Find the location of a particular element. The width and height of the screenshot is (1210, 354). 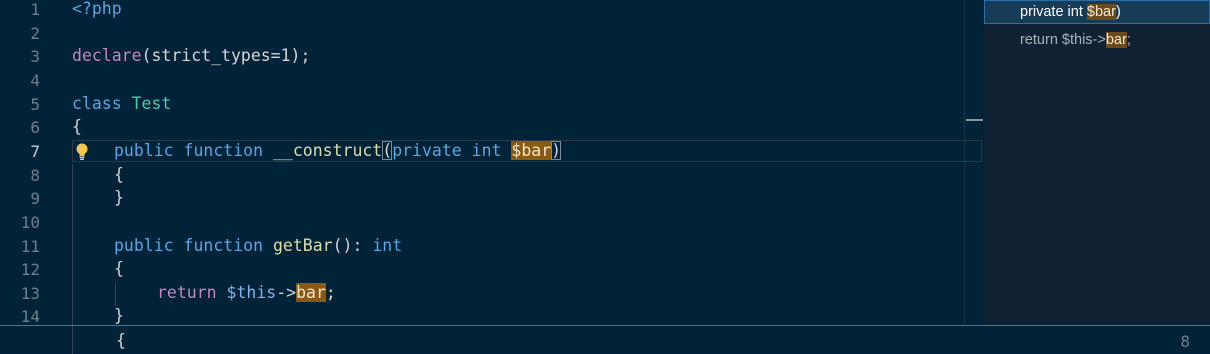

method-params: (): is located at coordinates (352, 245).